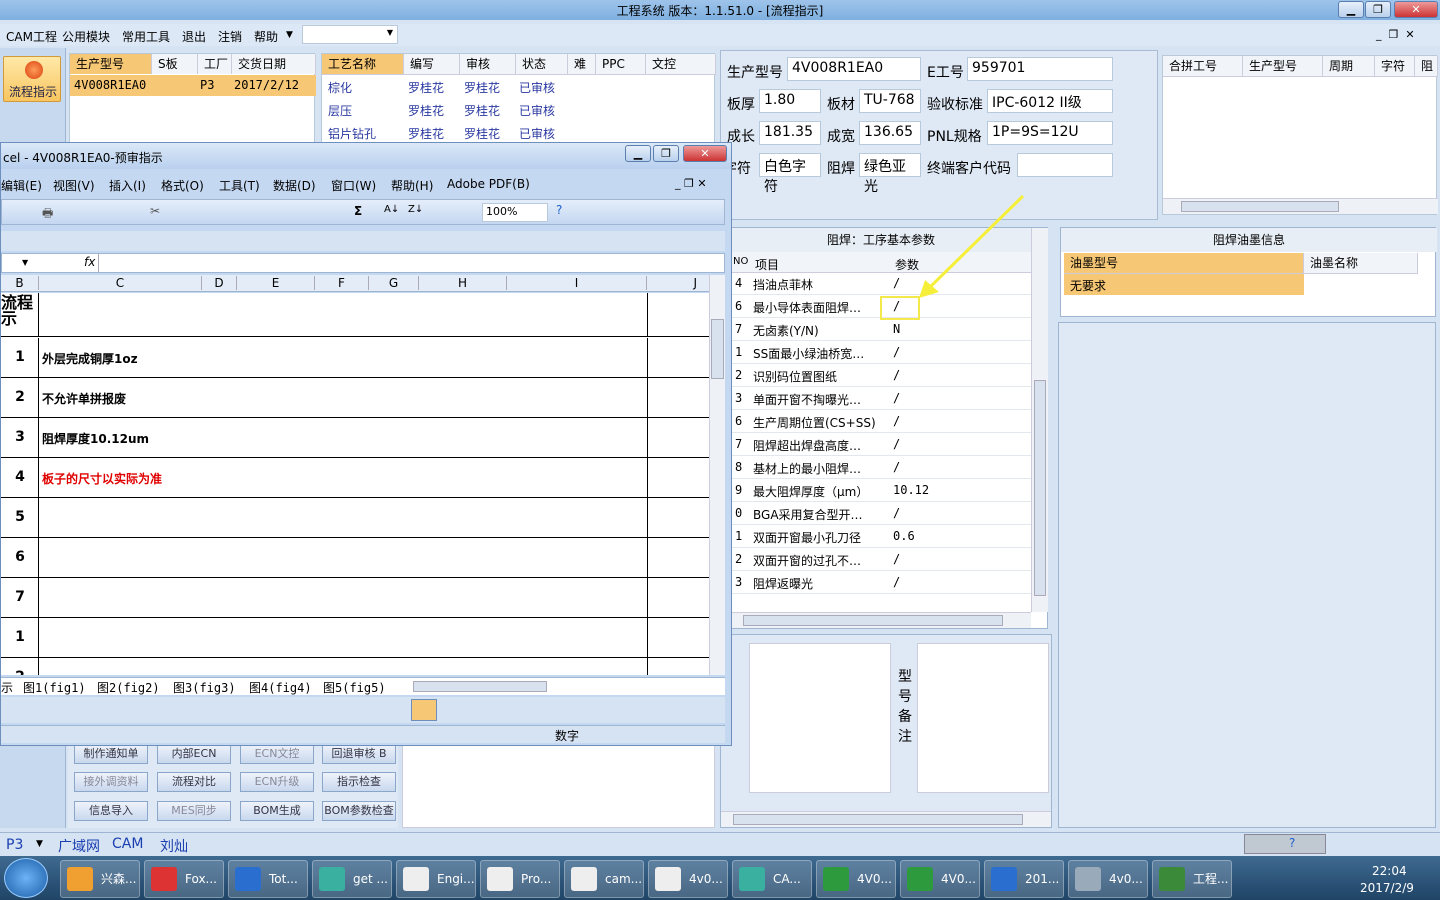 The image size is (1440, 900). What do you see at coordinates (881, 352) in the screenshot?
I see `param-row: 1 SS面最小绿油桥宽… /` at bounding box center [881, 352].